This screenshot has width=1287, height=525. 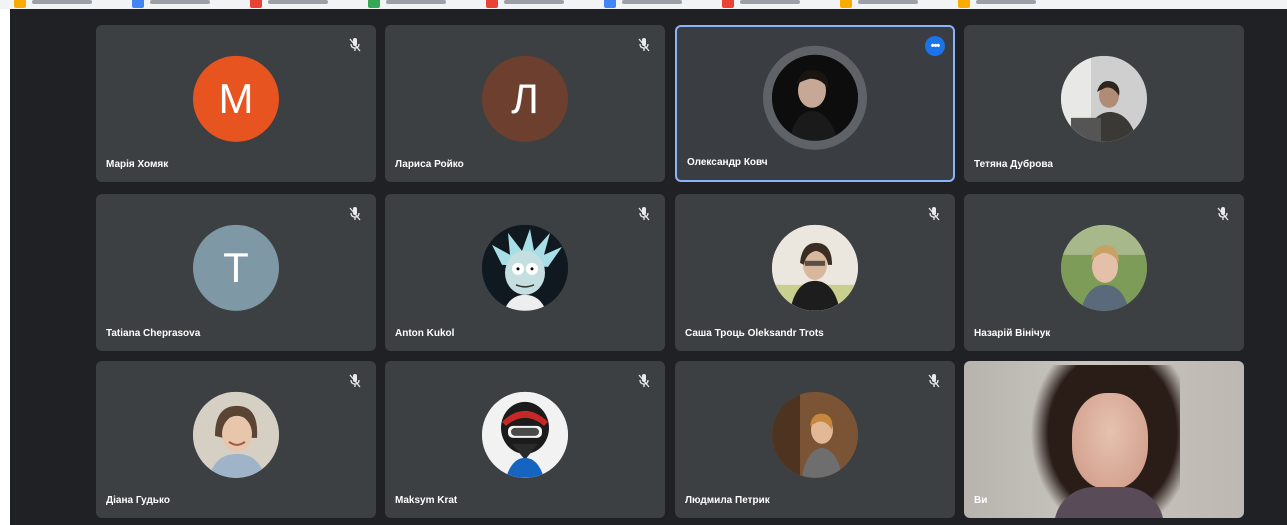 I want to click on participant-name: Maksym Krat, so click(x=426, y=500).